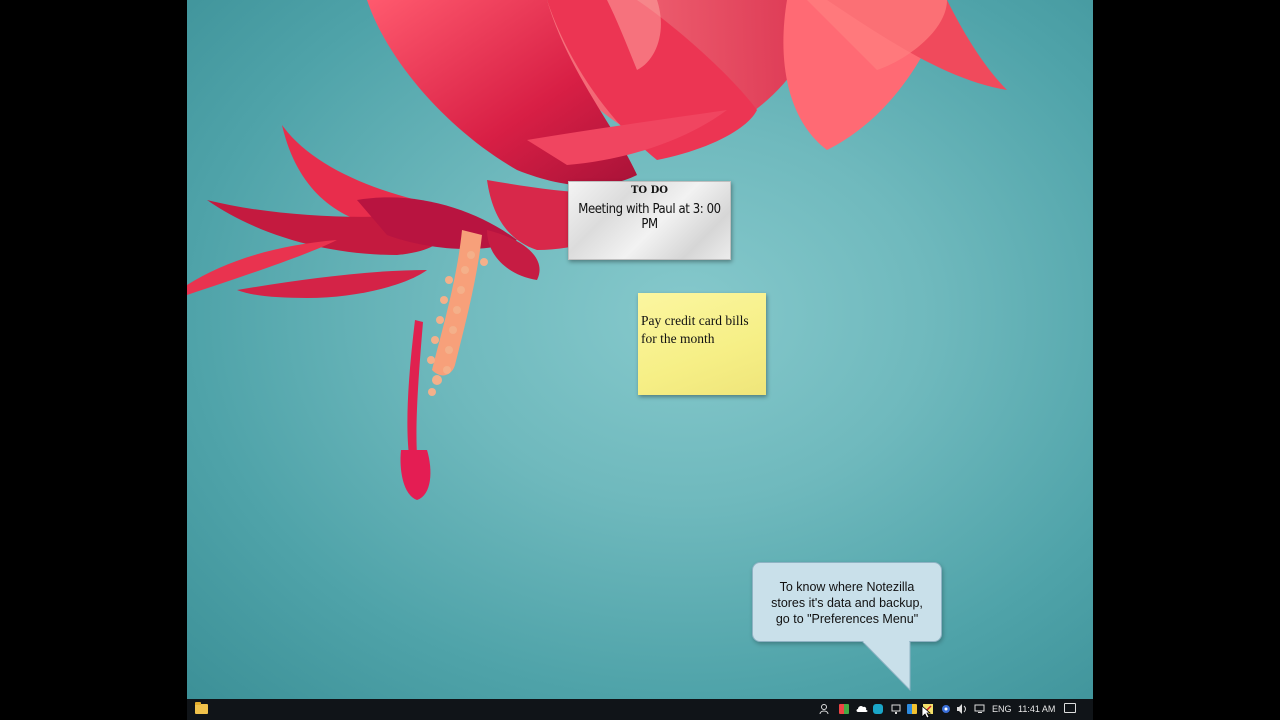 The image size is (1280, 720). What do you see at coordinates (701, 321) in the screenshot?
I see `note-body-line: Pay credit card bills` at bounding box center [701, 321].